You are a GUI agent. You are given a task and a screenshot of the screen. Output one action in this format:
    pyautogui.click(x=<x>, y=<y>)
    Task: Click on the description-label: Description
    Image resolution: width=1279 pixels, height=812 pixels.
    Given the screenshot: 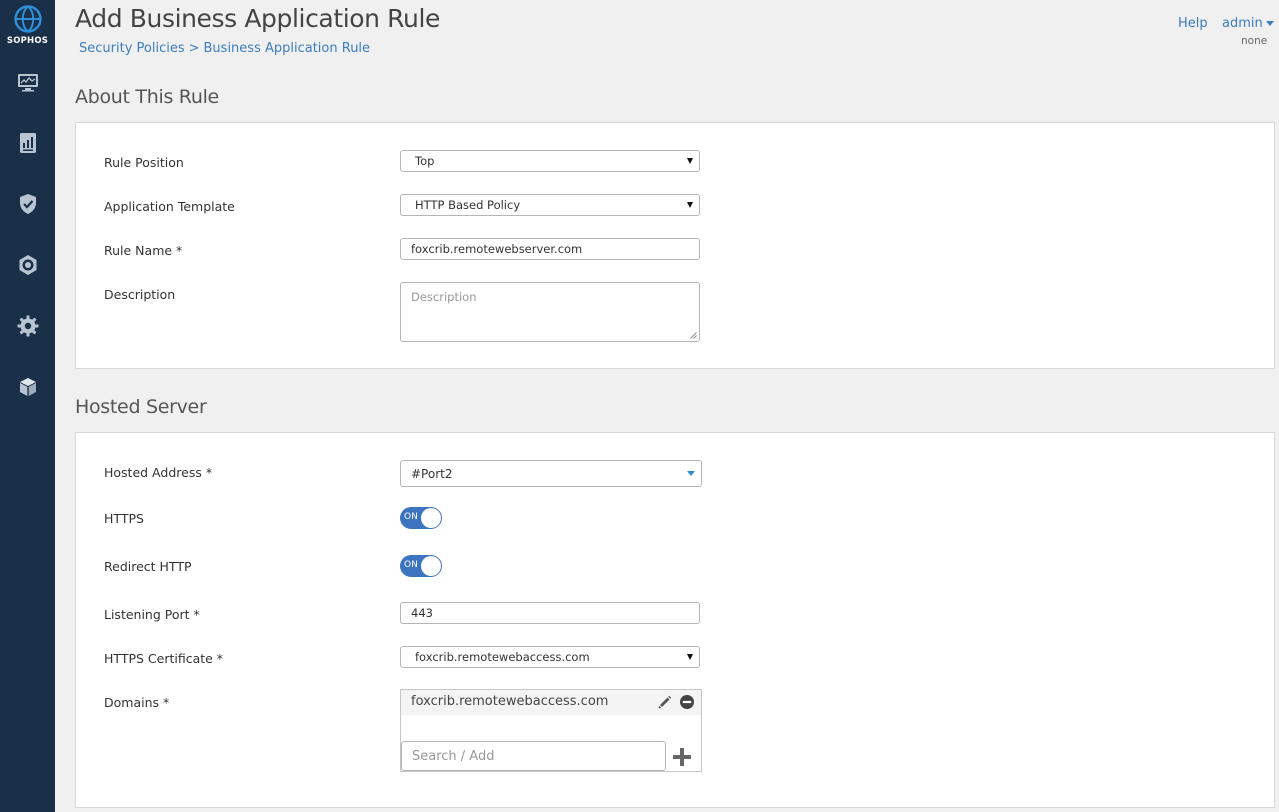 What is the action you would take?
    pyautogui.click(x=140, y=294)
    